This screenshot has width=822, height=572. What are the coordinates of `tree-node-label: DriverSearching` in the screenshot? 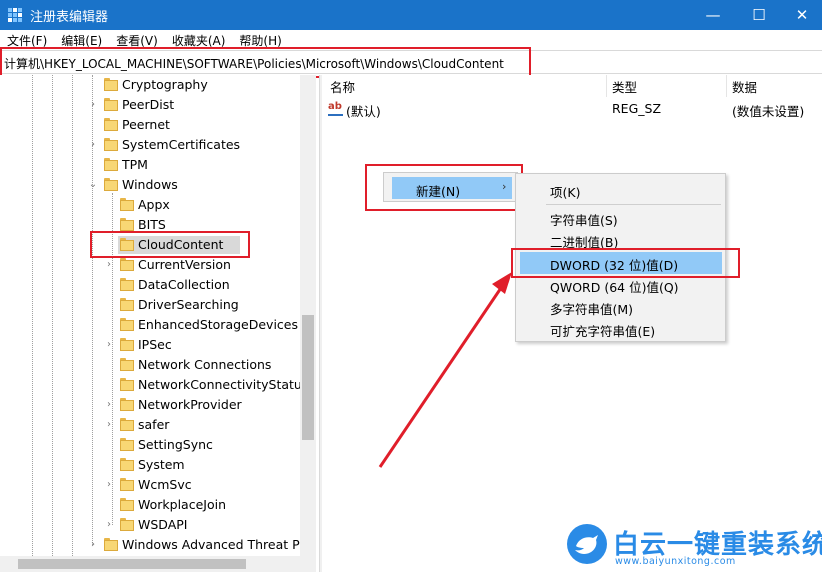 It's located at (188, 304).